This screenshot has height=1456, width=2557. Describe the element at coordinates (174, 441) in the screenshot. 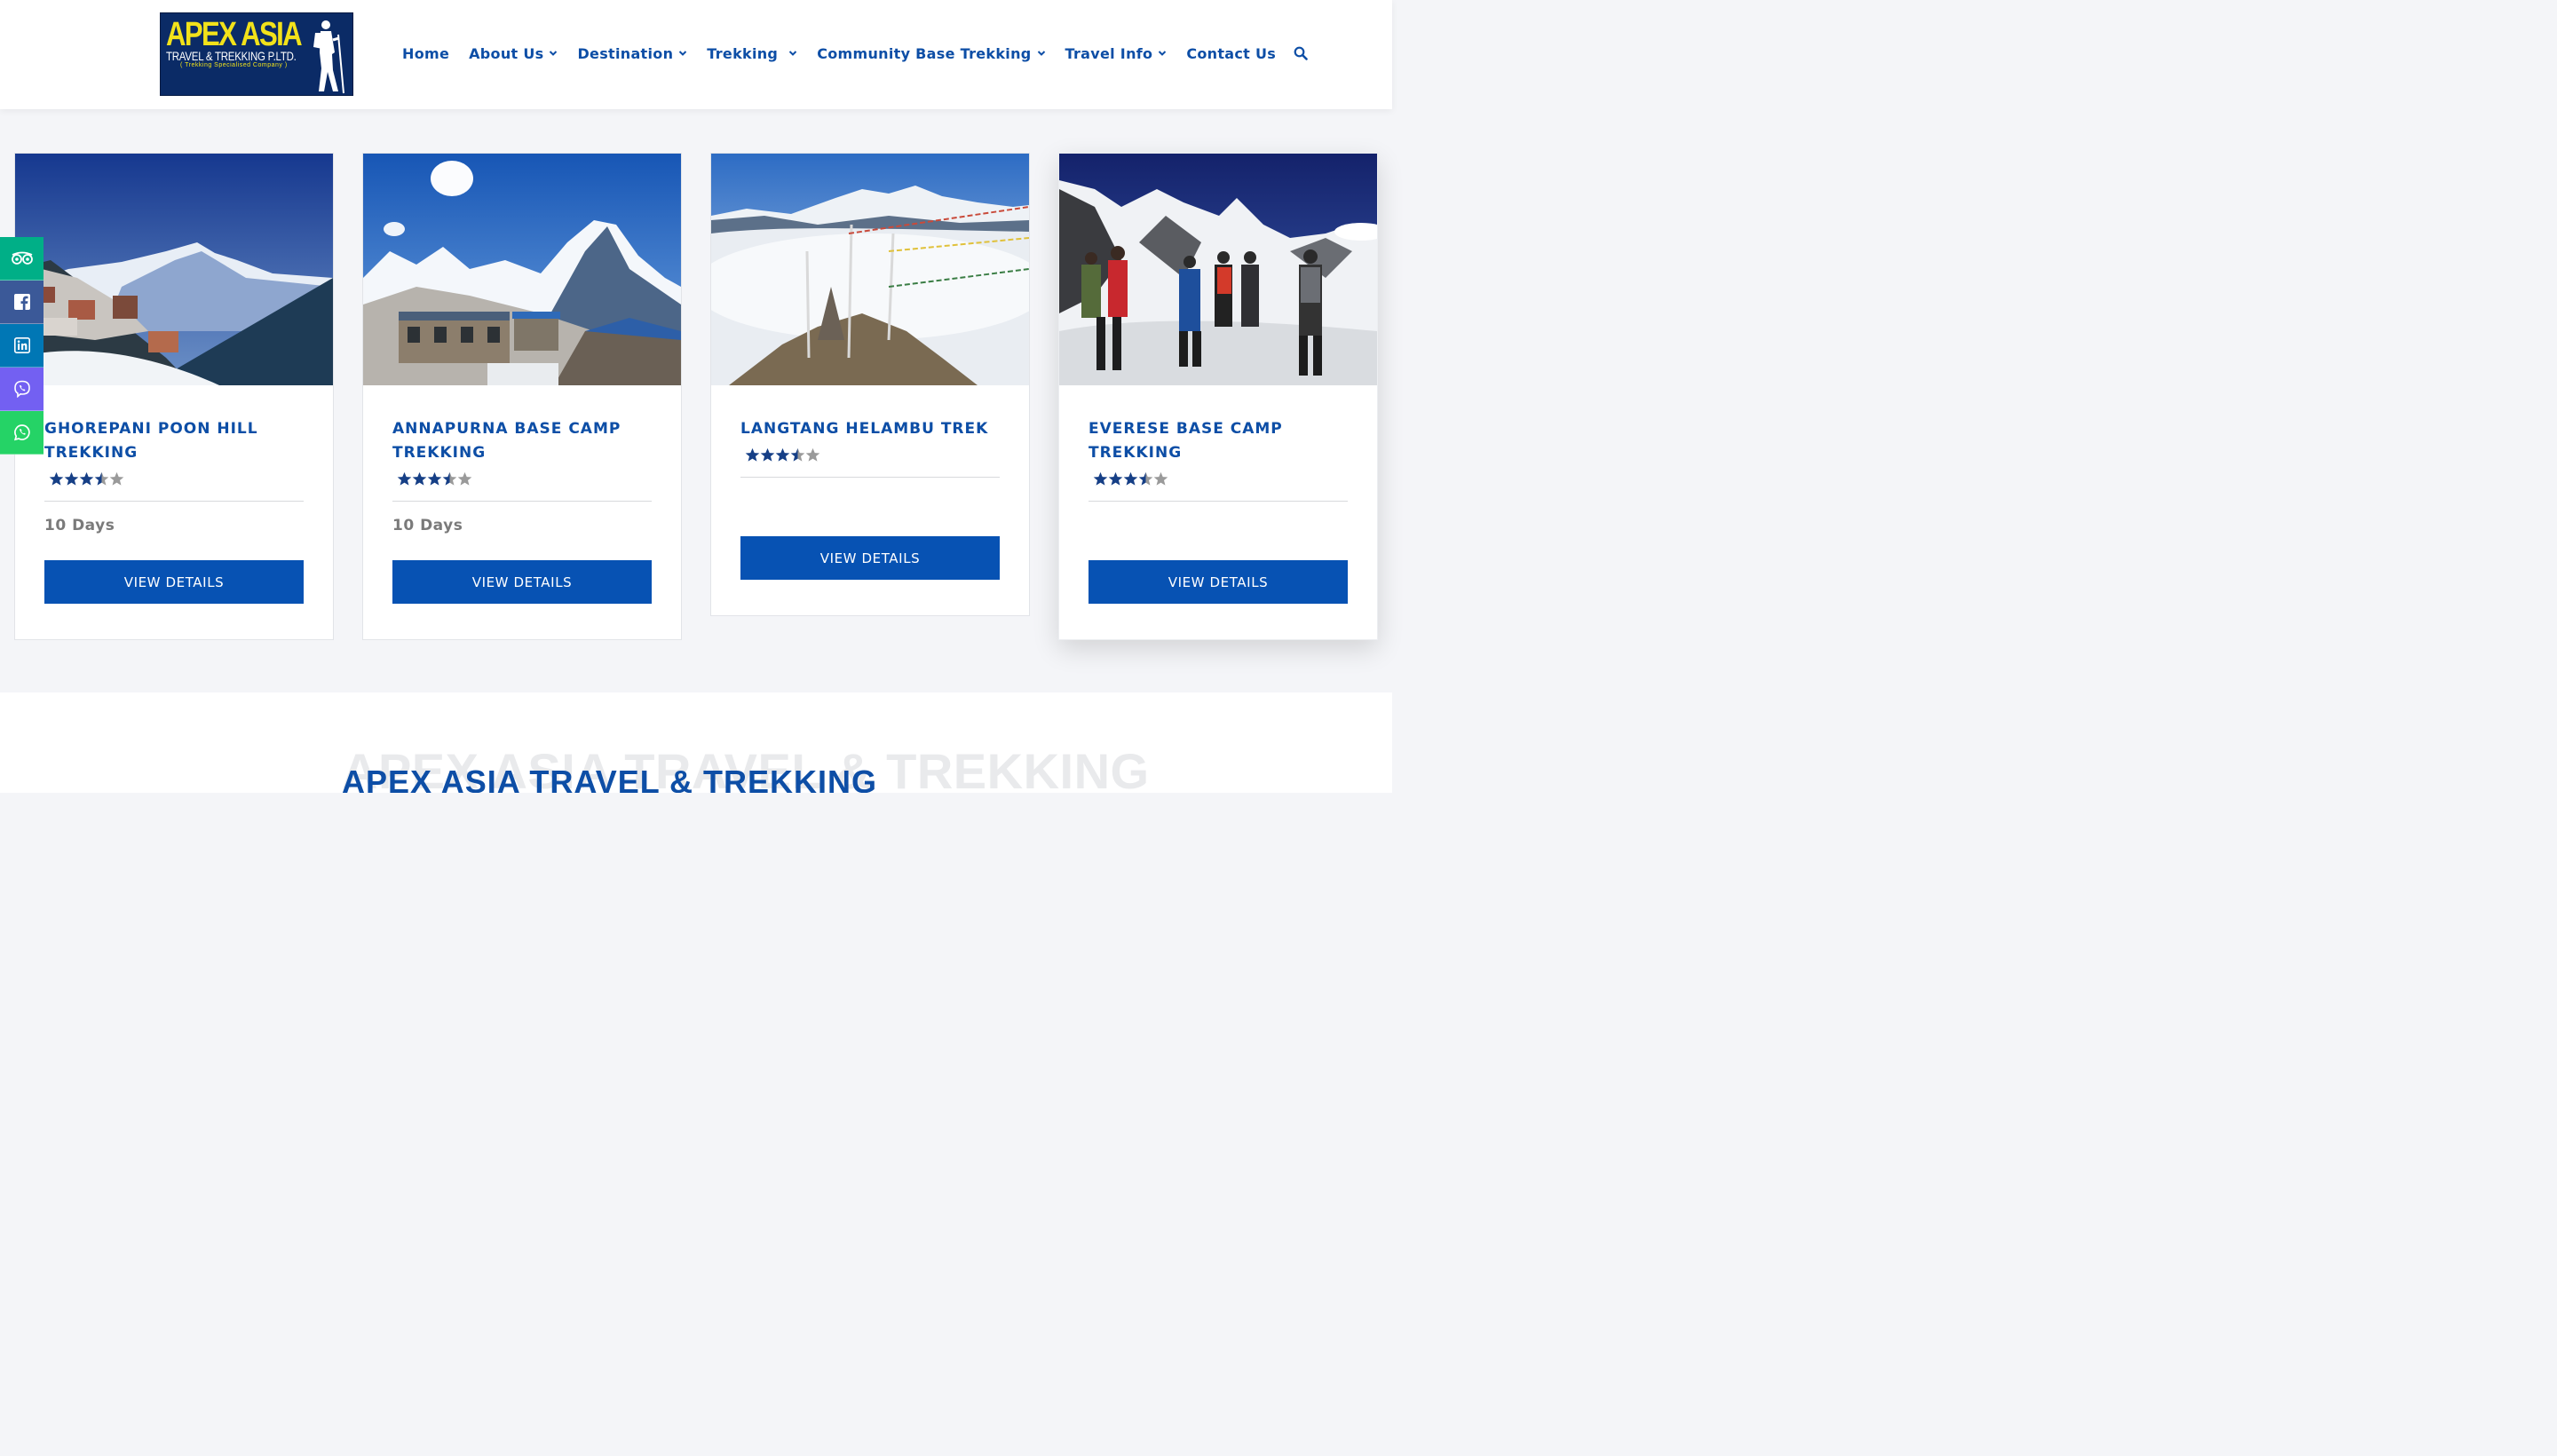

I see `trek-title: GHOREPANI POON HILL TREKKING` at that location.